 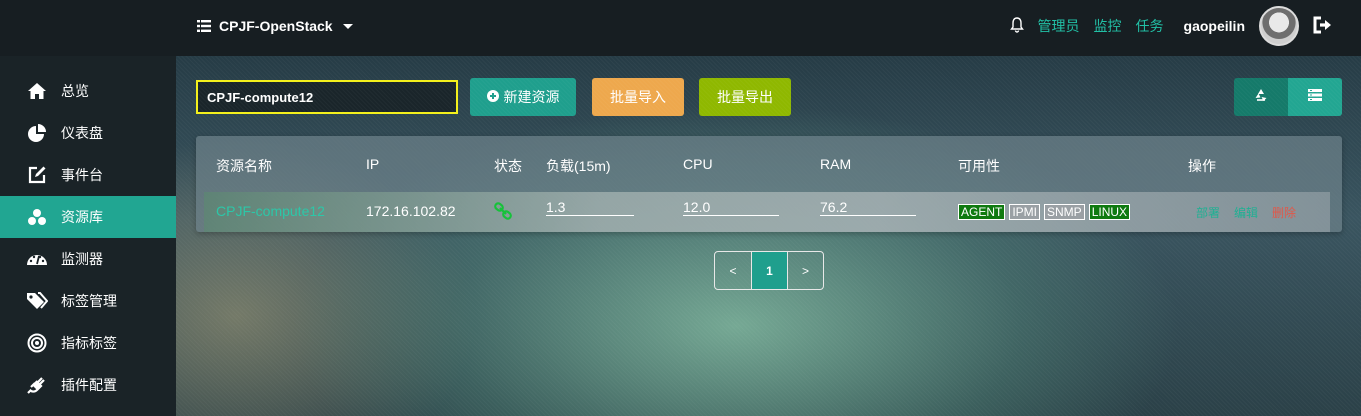 What do you see at coordinates (1214, 26) in the screenshot?
I see `username: gaopeilin` at bounding box center [1214, 26].